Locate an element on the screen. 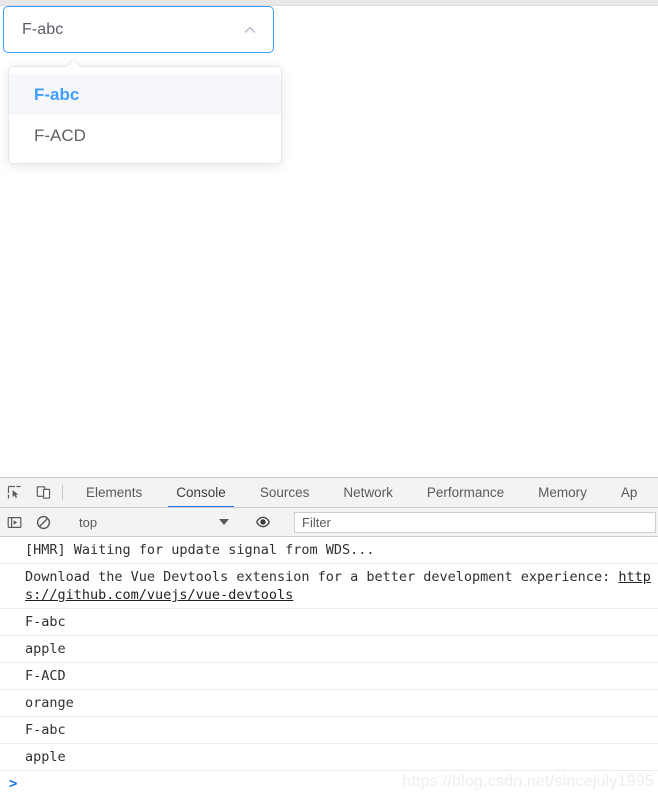  chevron-up-icon is located at coordinates (250, 30).